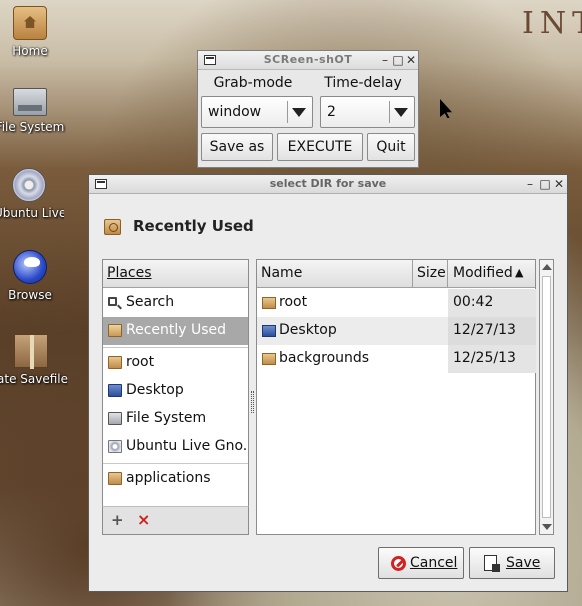 The height and width of the screenshot is (606, 582). Describe the element at coordinates (431, 273) in the screenshot. I see `column-header-size: Size` at that location.